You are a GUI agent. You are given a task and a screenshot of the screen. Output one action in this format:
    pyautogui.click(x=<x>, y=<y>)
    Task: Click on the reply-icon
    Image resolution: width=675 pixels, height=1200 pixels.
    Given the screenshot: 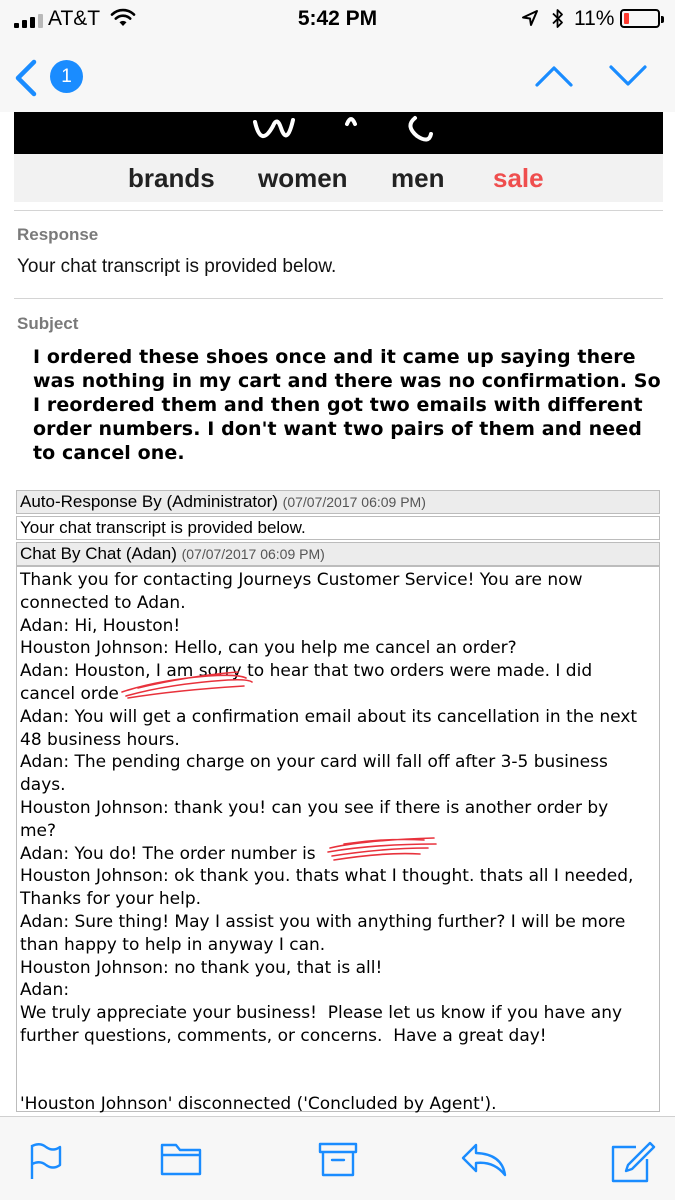 What is the action you would take?
    pyautogui.click(x=484, y=1160)
    